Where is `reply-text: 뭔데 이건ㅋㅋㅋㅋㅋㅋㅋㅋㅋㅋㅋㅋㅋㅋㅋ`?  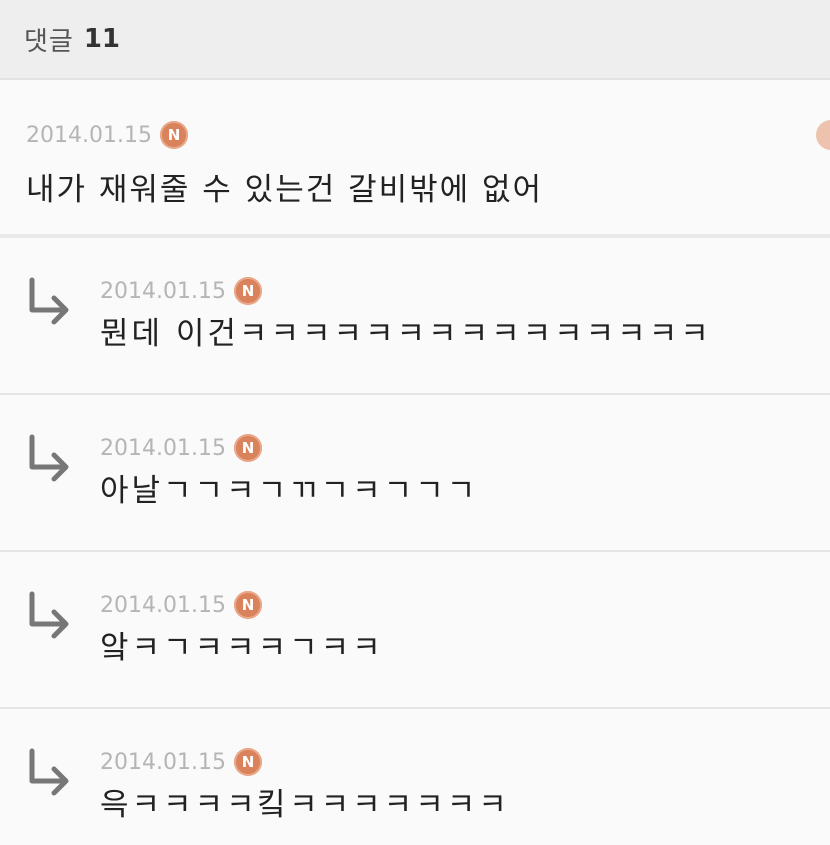 reply-text: 뭔데 이건ㅋㅋㅋㅋㅋㅋㅋㅋㅋㅋㅋㅋㅋㅋㅋ is located at coordinates (406, 334).